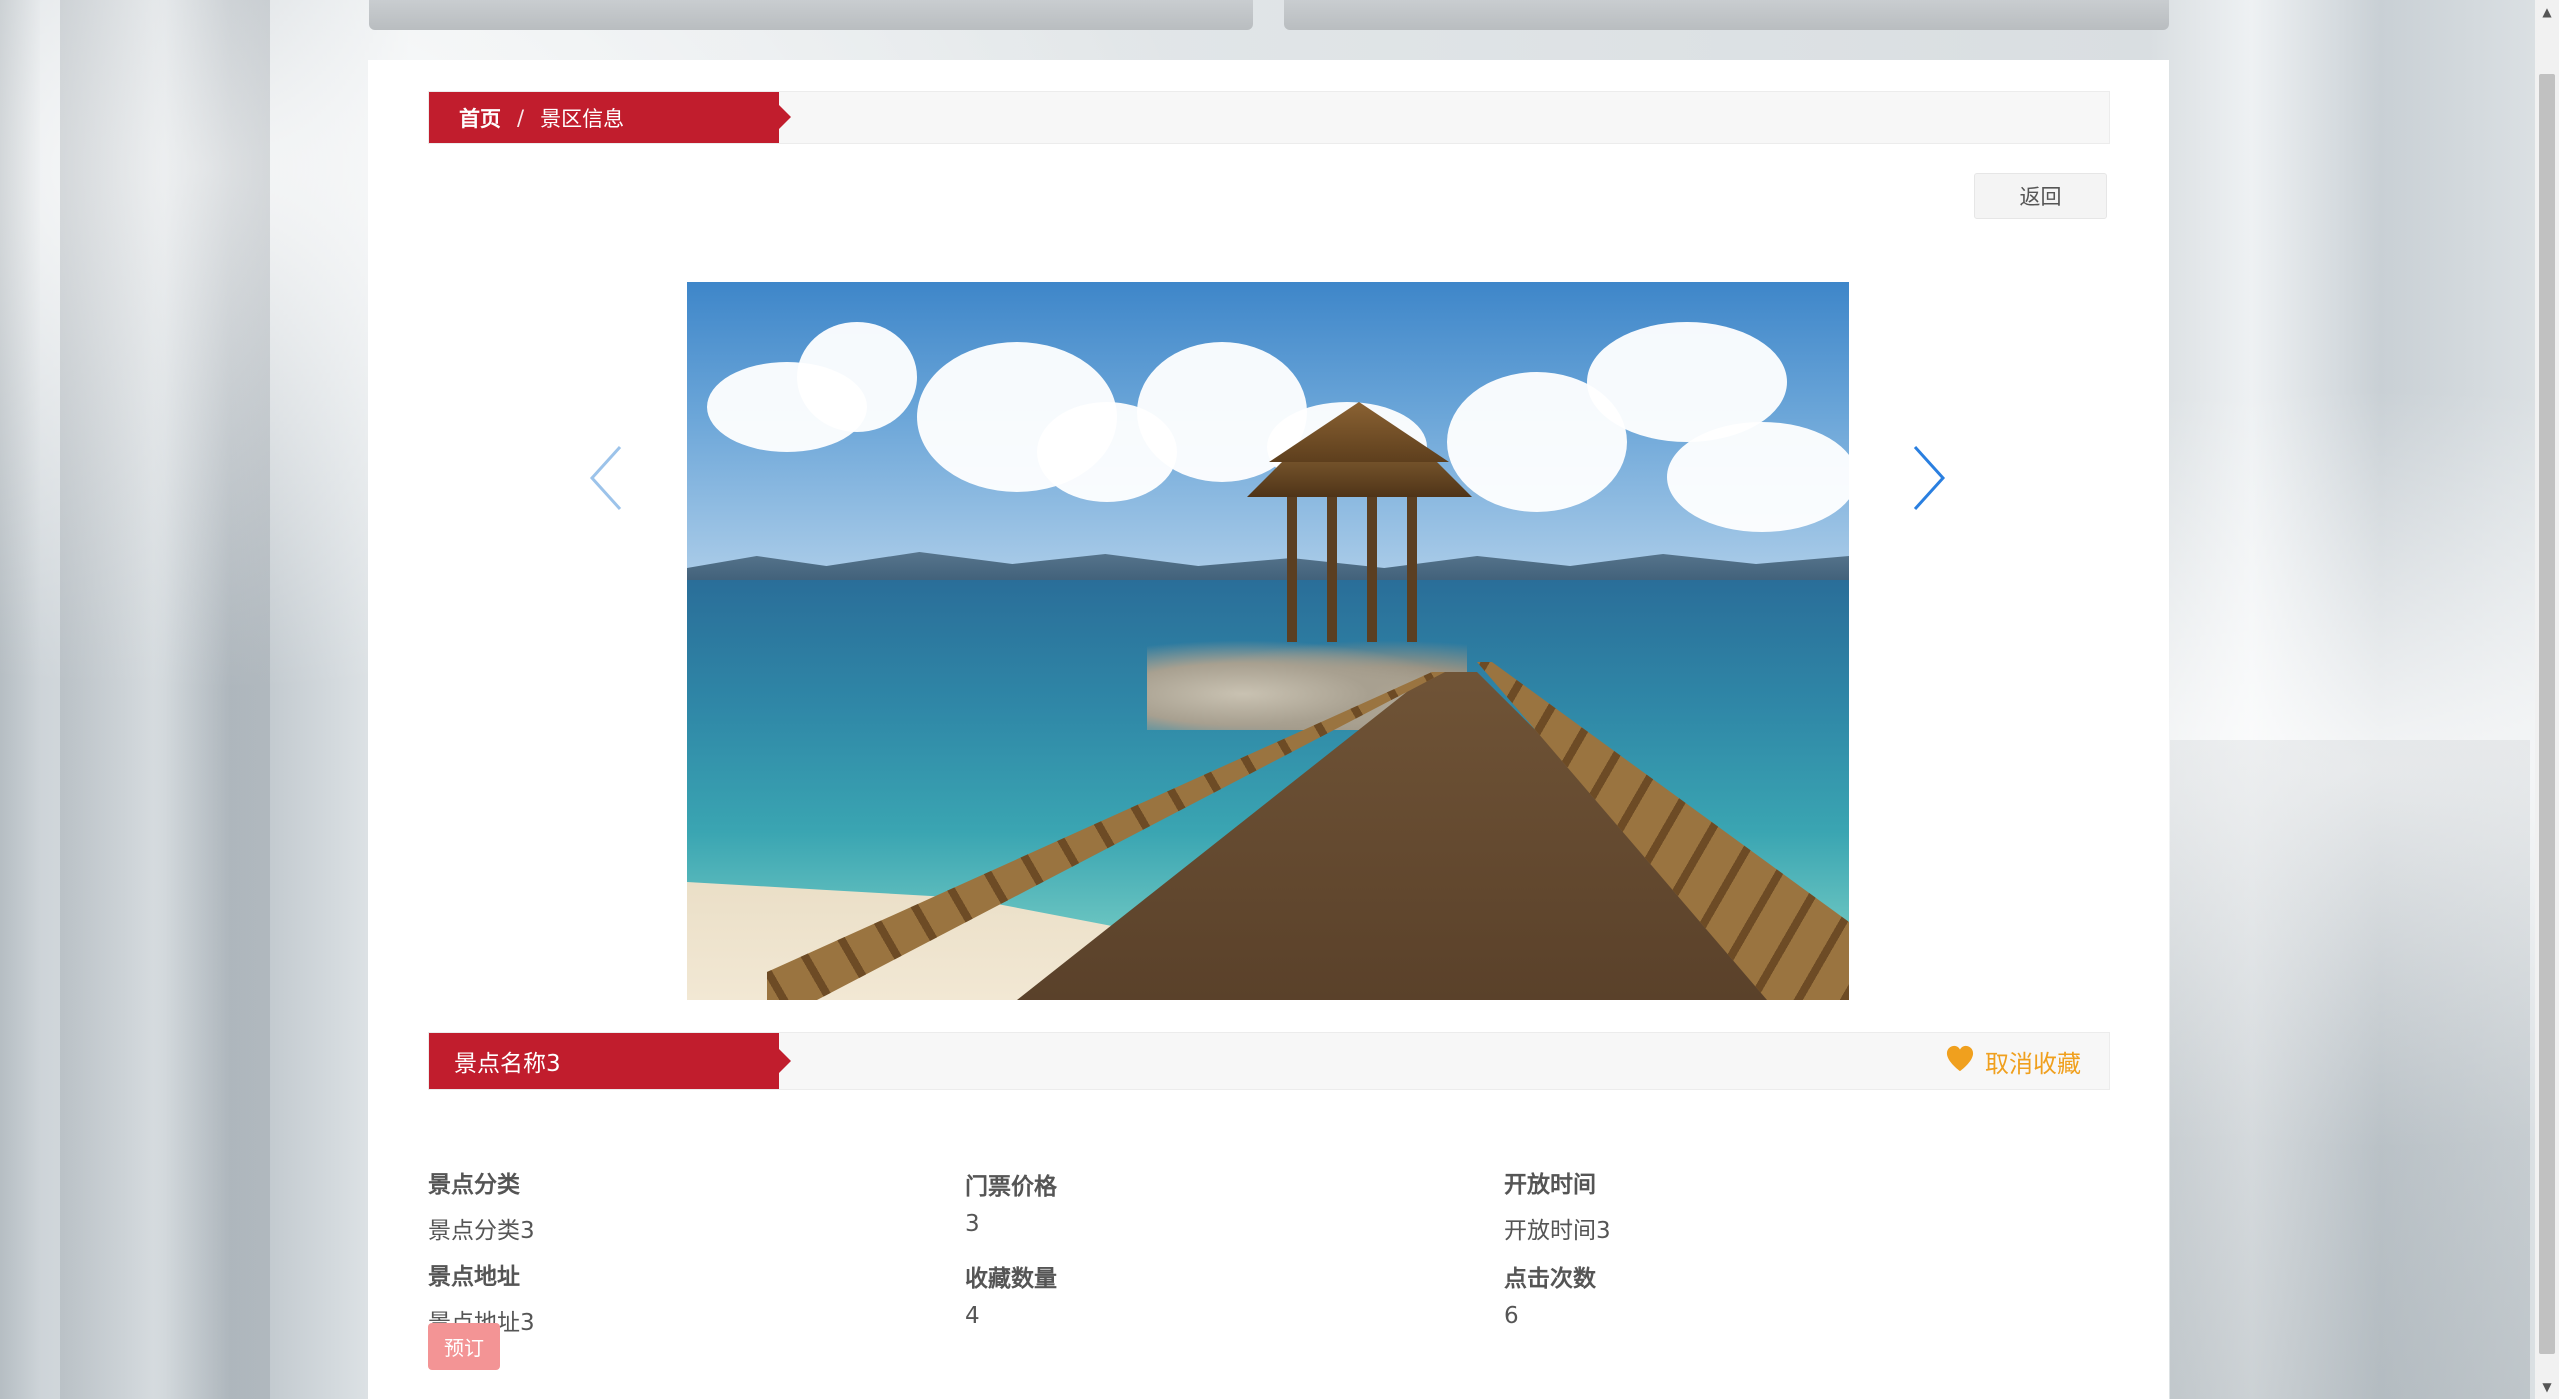 The width and height of the screenshot is (2559, 1399). What do you see at coordinates (582, 118) in the screenshot?
I see `breadcrumb-current: 景区信息` at bounding box center [582, 118].